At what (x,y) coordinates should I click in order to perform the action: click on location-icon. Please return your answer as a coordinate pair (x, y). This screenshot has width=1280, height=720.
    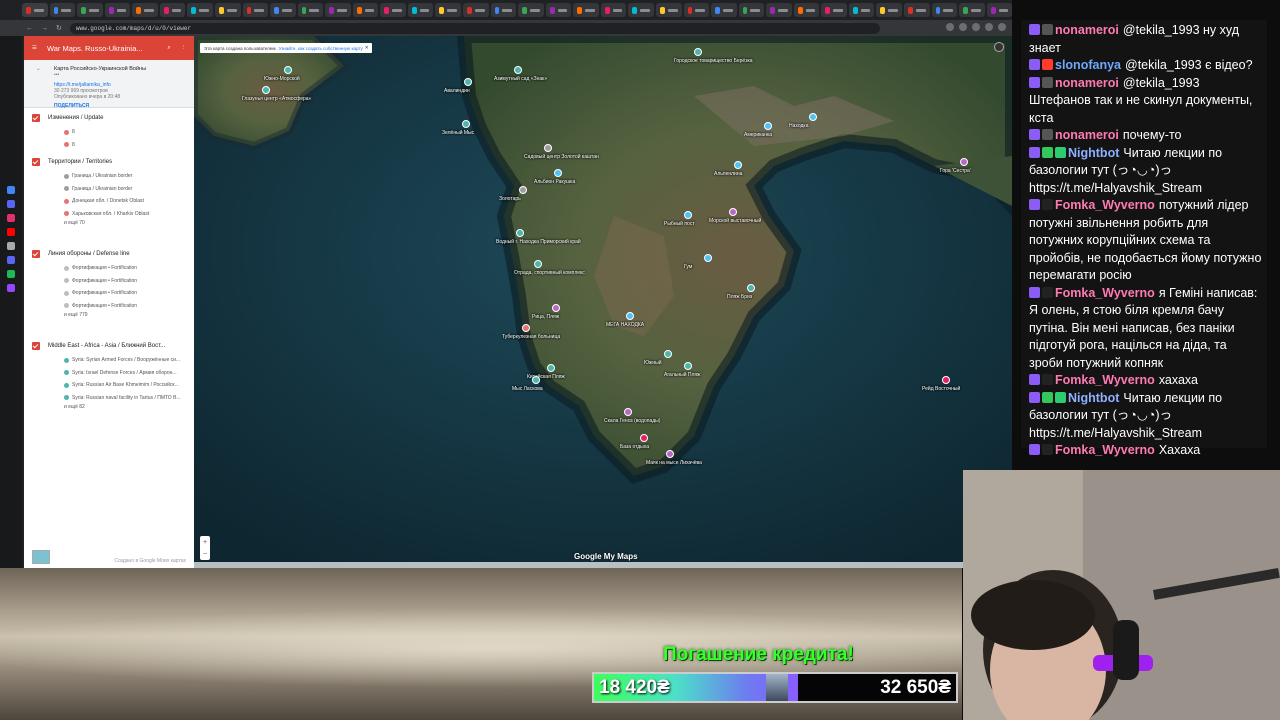
    Looking at the image, I should click on (999, 47).